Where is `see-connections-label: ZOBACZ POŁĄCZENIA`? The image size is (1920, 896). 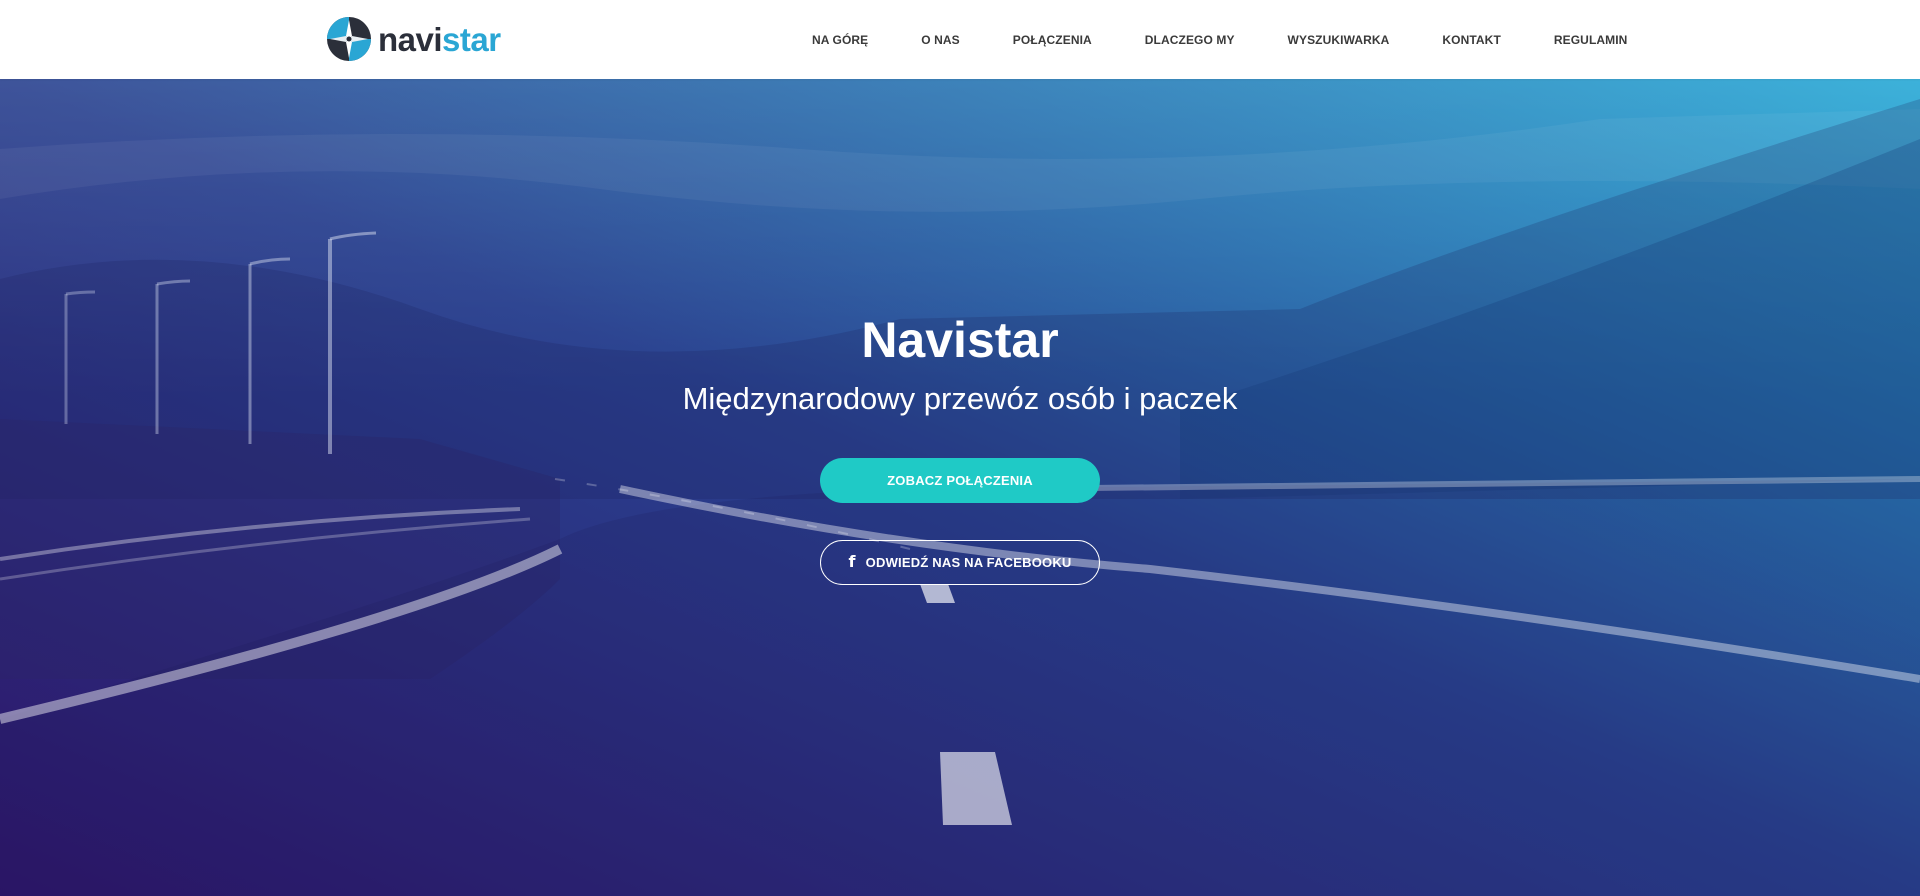
see-connections-label: ZOBACZ POŁĄCZENIA is located at coordinates (960, 480).